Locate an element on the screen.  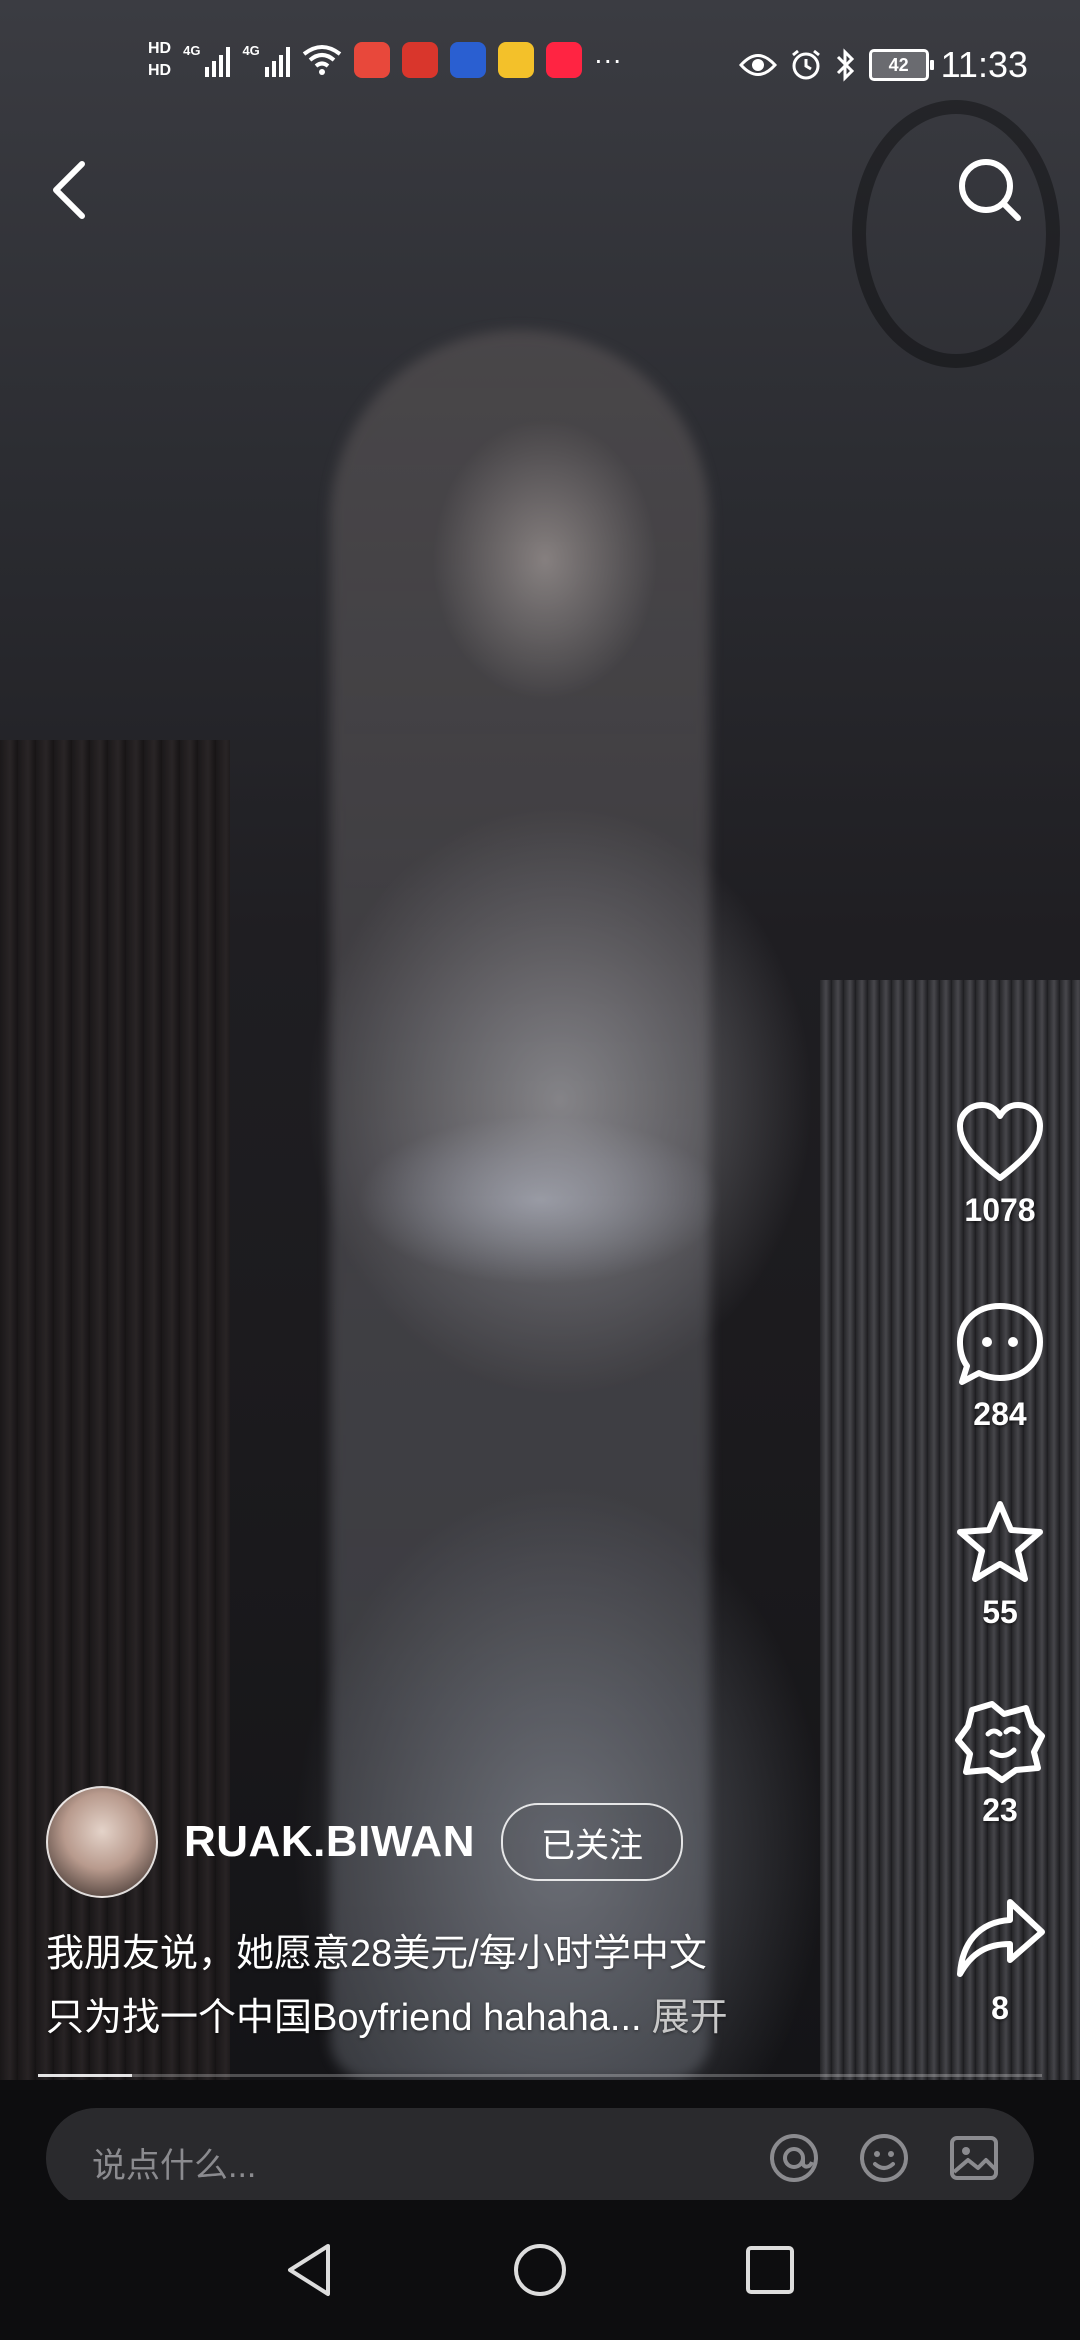
like-count: 1078 is located at coordinates (1000, 1210).